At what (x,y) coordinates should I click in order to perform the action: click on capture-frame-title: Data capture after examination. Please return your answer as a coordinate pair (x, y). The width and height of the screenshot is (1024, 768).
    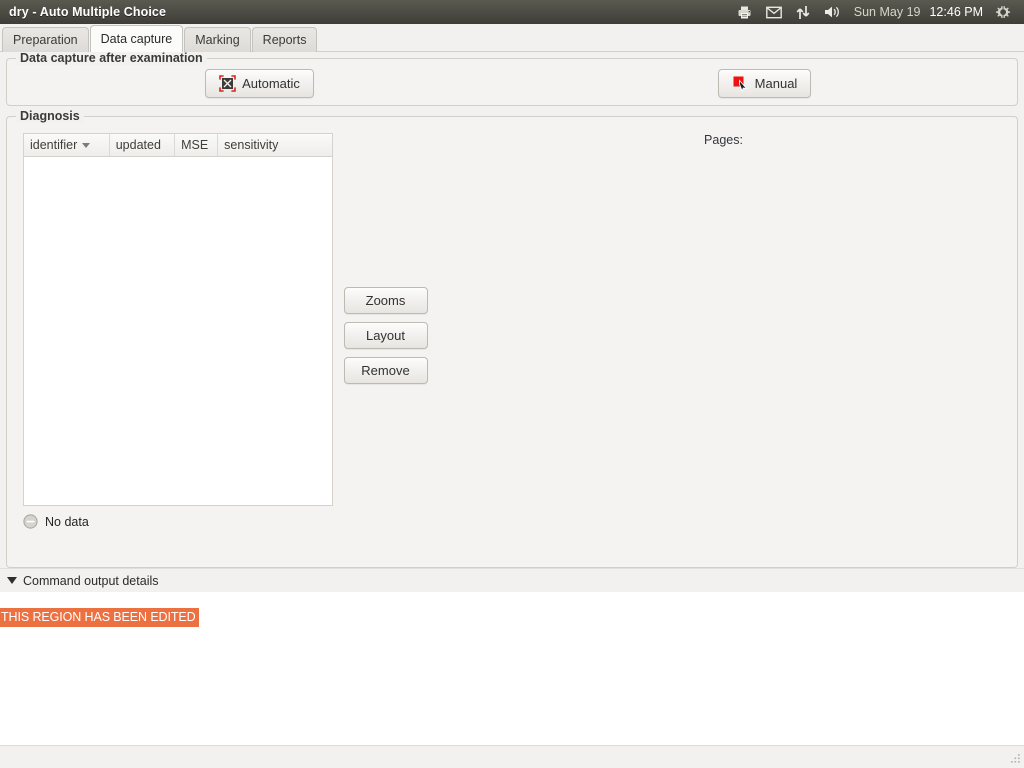
    Looking at the image, I should click on (111, 58).